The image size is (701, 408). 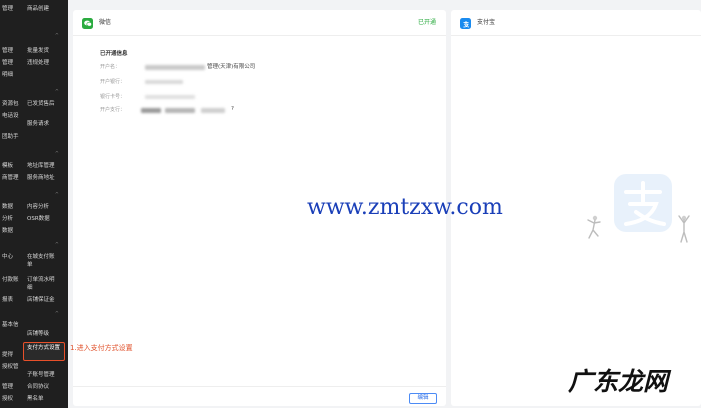 I want to click on sidebar-group-label: 电话设, so click(x=10, y=116).